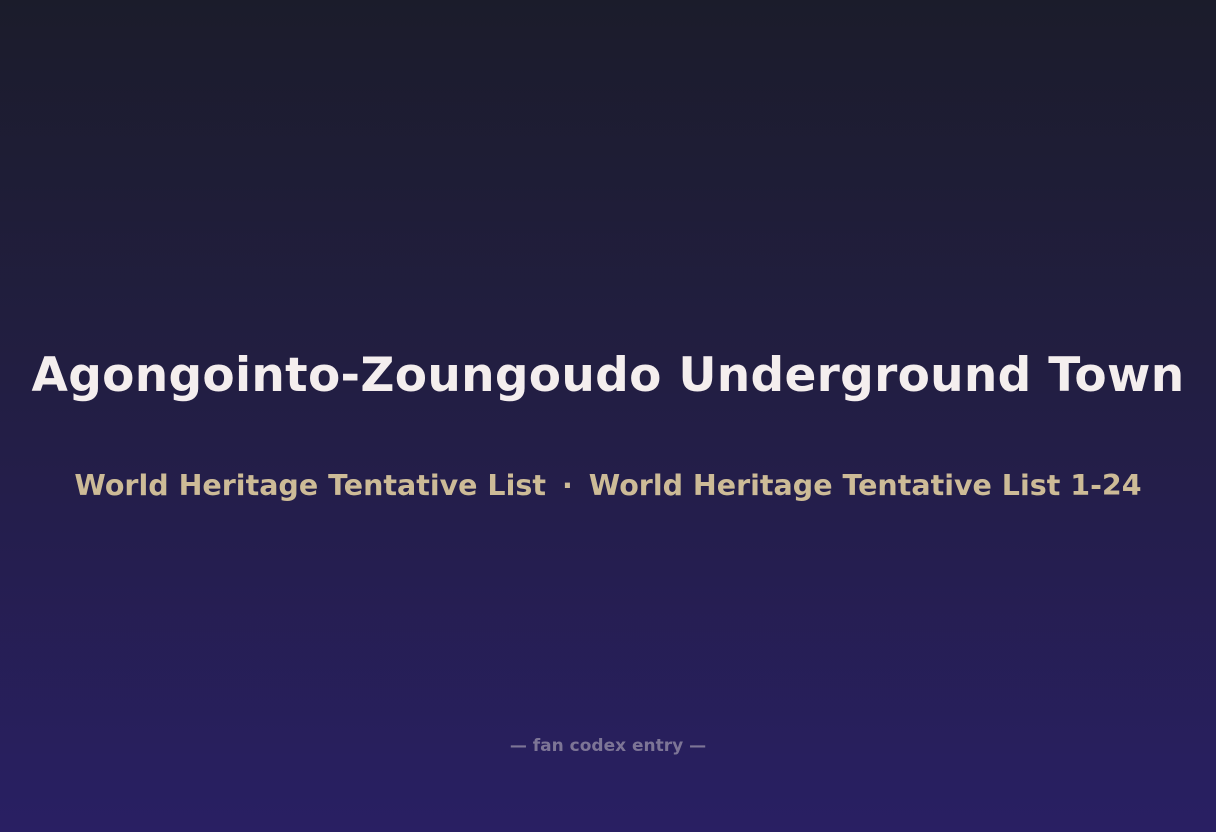  I want to click on page-title: Agongointo-Zoungoudo Underground Town, so click(608, 375).